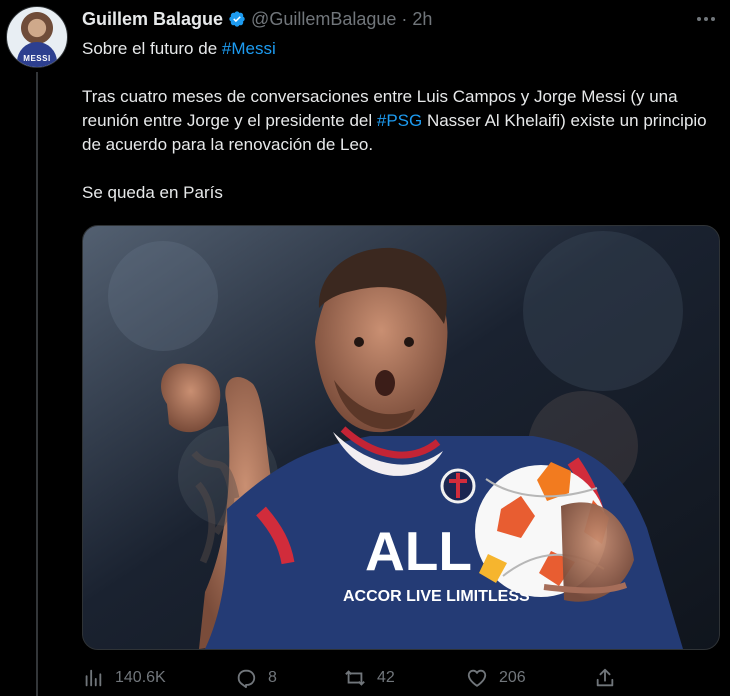 This screenshot has width=730, height=696. Describe the element at coordinates (422, 19) in the screenshot. I see `timestamp: 2h` at that location.